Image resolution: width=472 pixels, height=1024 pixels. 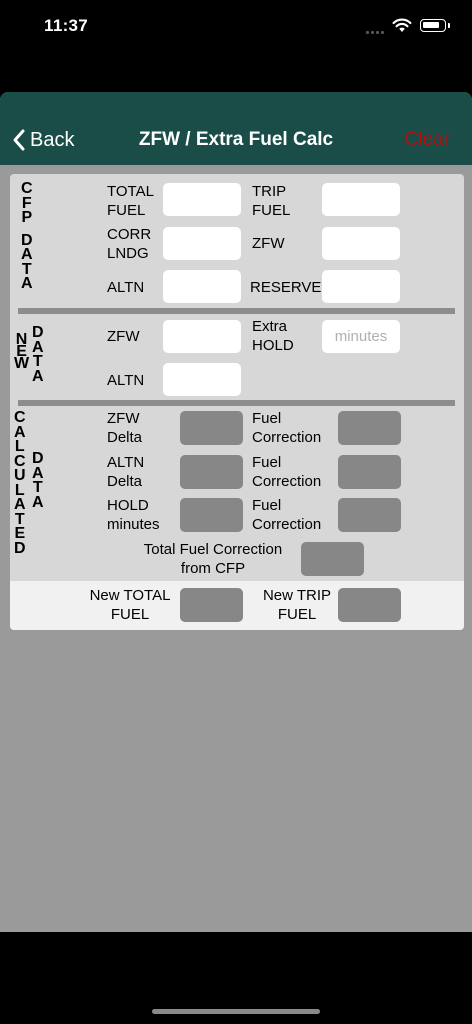 I want to click on total-fuel-correction-label: Total Fuel Correction from CFP, so click(x=213, y=559).